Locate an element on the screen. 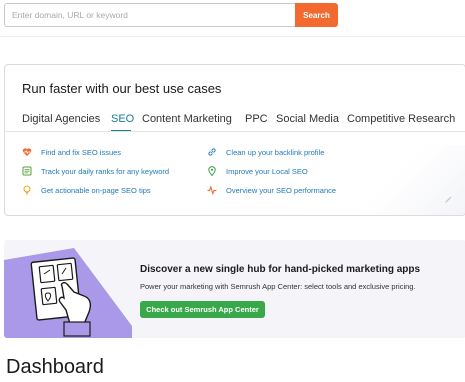 The height and width of the screenshot is (382, 465). pen-icon is located at coordinates (448, 199).